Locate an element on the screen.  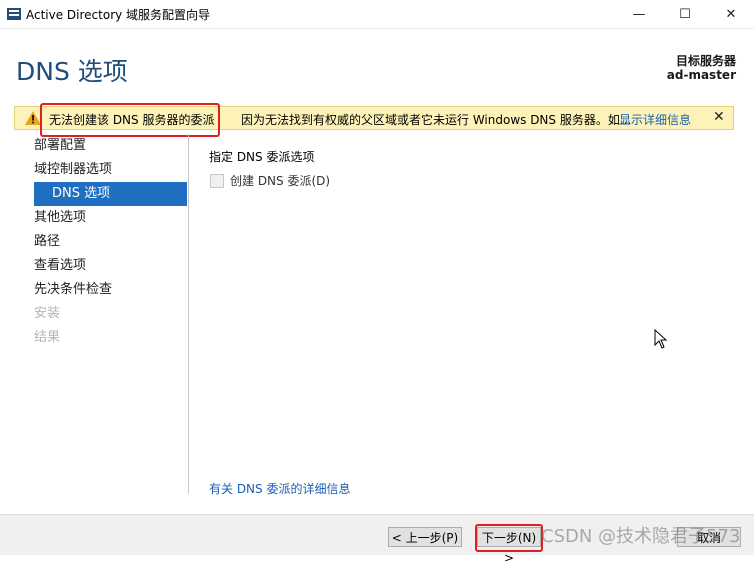
target-server-name: ad-master is located at coordinates (701, 75).